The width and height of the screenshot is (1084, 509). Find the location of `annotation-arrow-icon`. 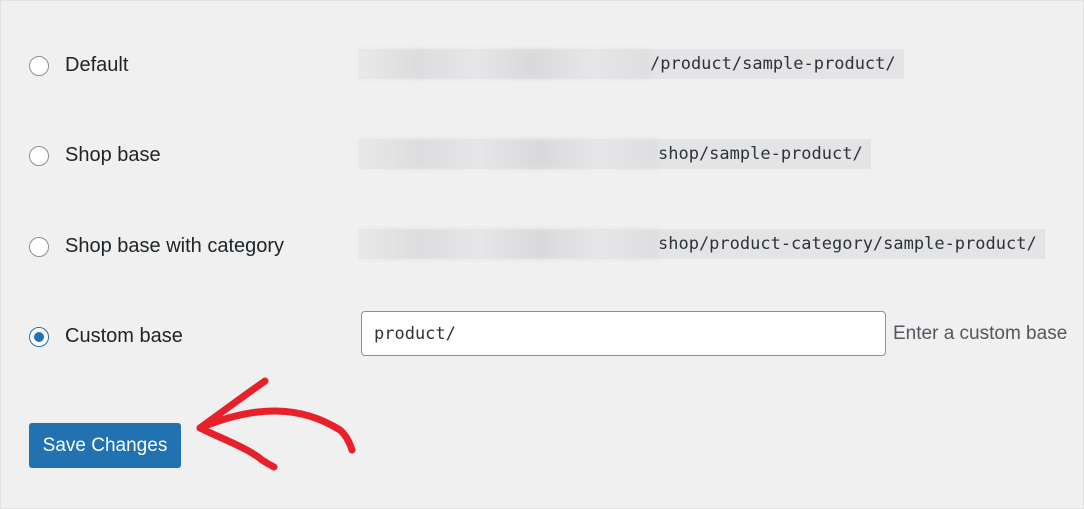

annotation-arrow-icon is located at coordinates (276, 424).